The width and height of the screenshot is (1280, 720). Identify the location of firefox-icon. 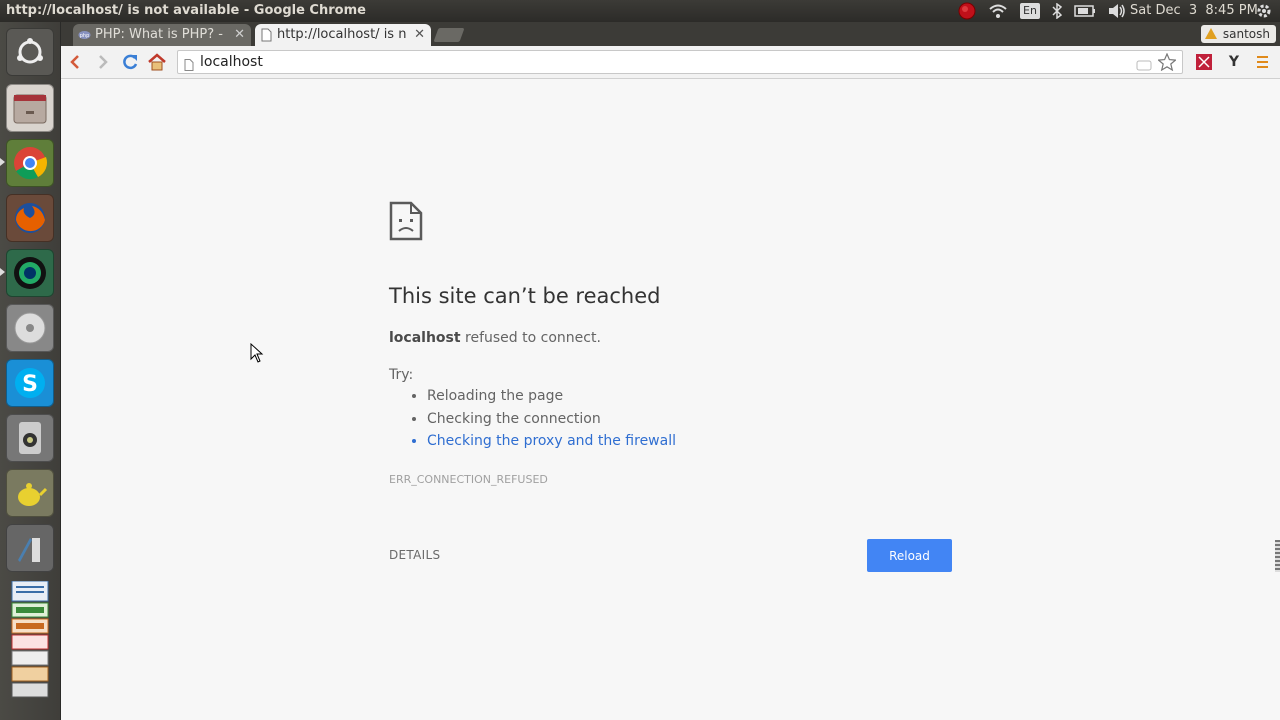
(30, 218).